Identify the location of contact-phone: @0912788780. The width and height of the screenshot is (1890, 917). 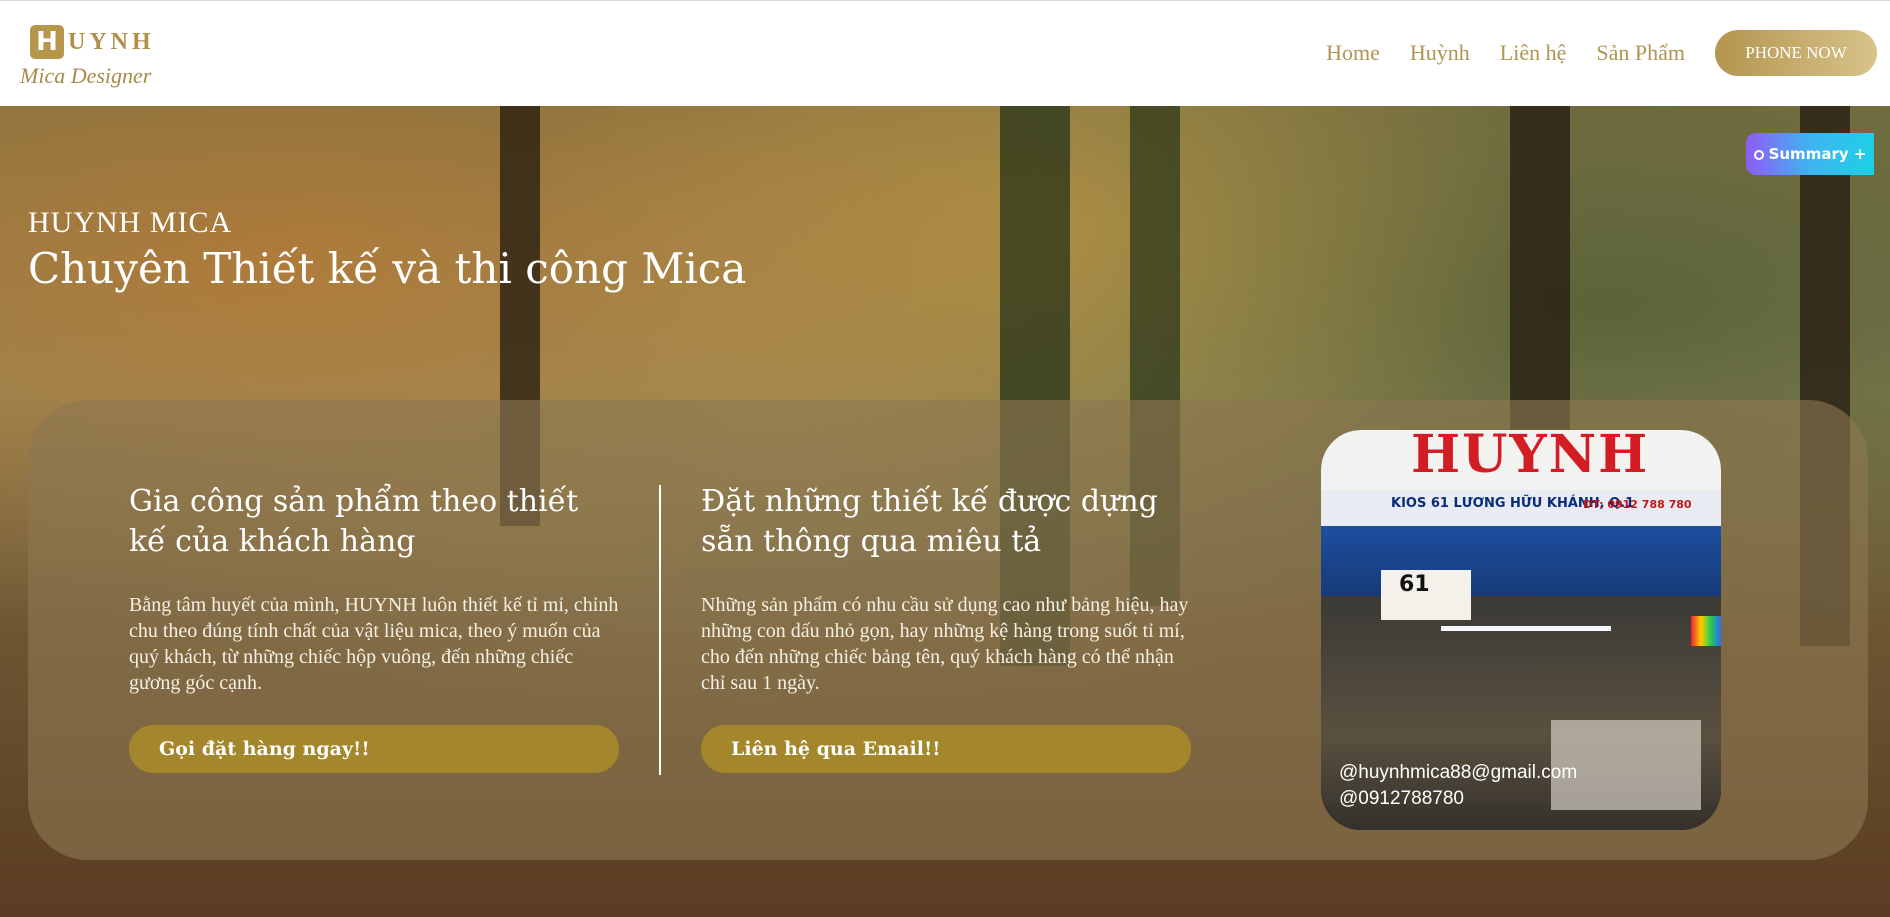
(1458, 799).